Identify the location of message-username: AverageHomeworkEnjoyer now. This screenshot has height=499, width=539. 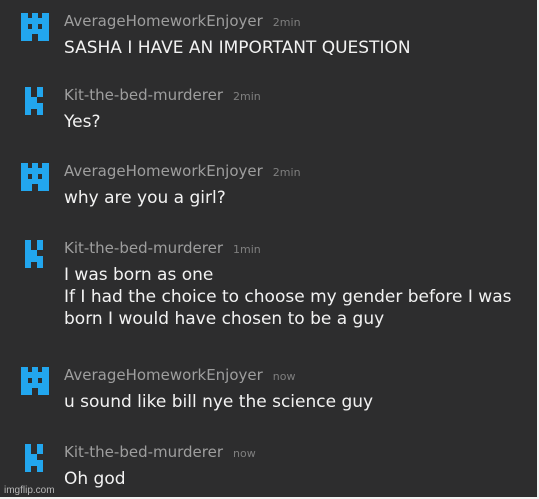
(180, 376).